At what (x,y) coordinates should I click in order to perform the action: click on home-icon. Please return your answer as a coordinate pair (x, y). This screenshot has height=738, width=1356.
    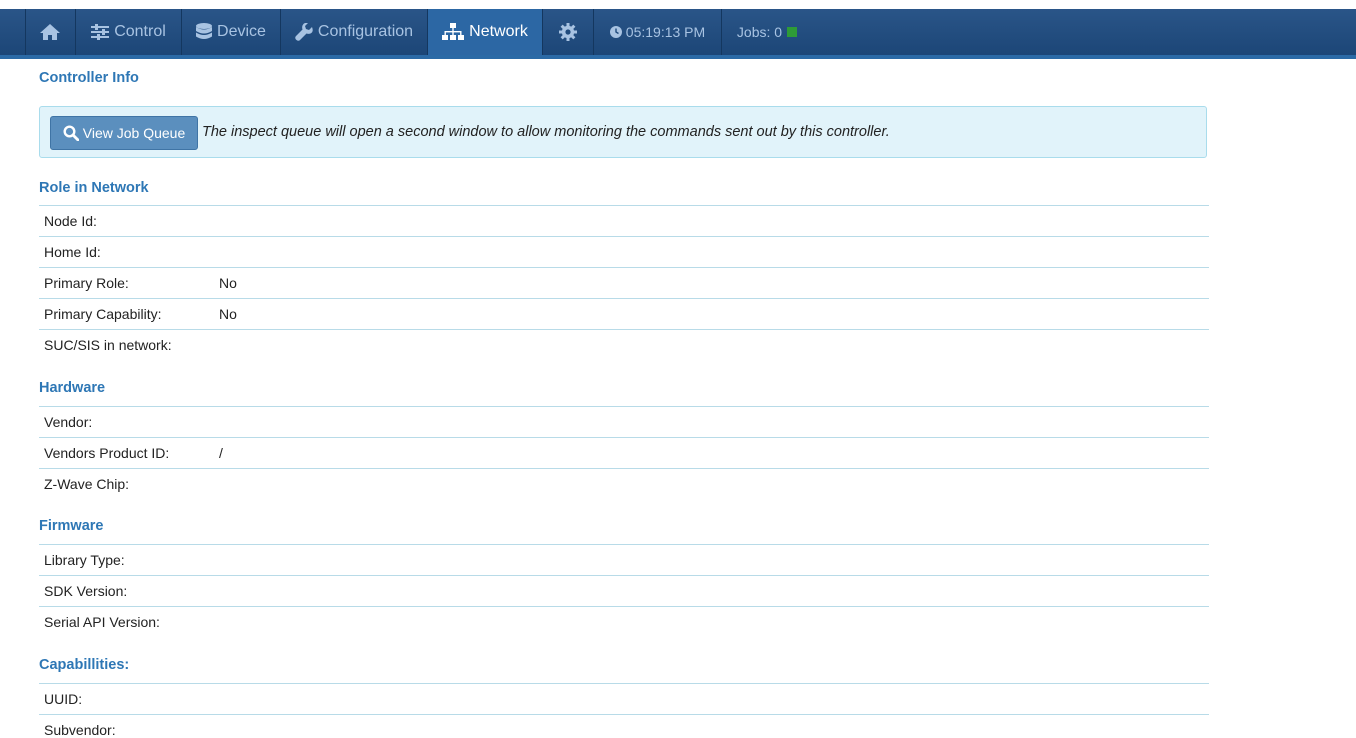
    Looking at the image, I should click on (50, 32).